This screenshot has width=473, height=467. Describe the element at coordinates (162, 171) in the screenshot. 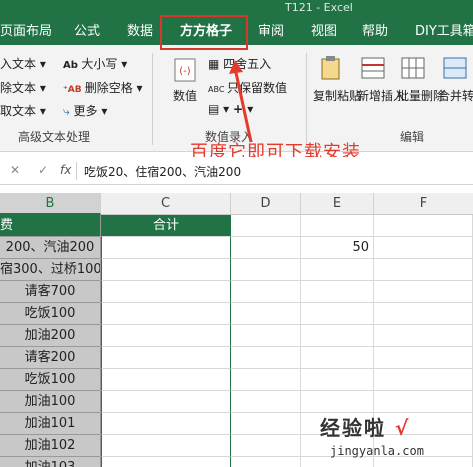

I see `formula-input: 吃饭20、住宿200、汽油200` at that location.